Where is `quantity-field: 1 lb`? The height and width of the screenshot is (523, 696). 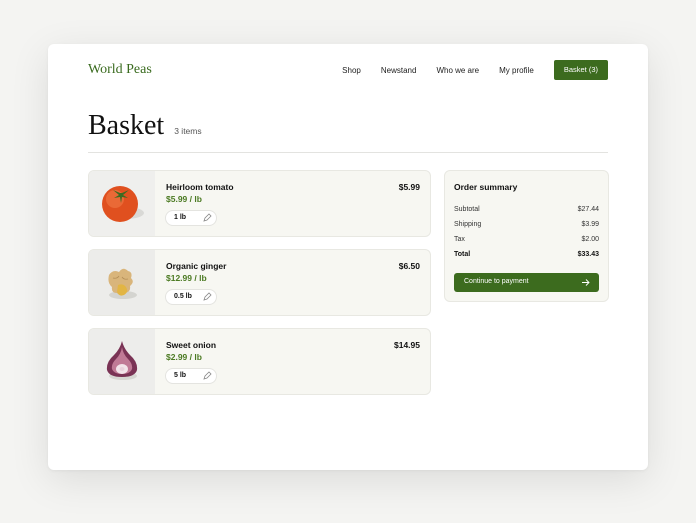
quantity-field: 1 lb is located at coordinates (191, 218).